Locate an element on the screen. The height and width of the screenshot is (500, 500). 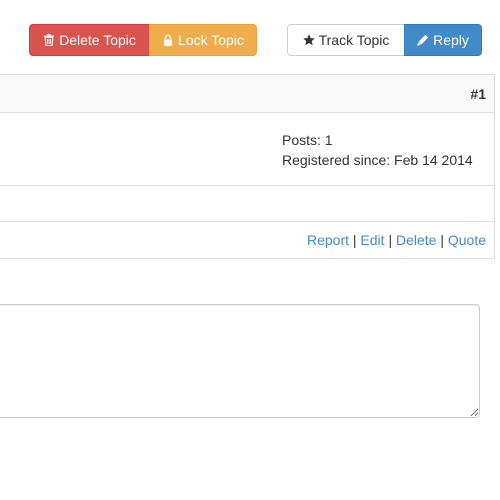
track-topic-button: Track Topic is located at coordinates (346, 40).